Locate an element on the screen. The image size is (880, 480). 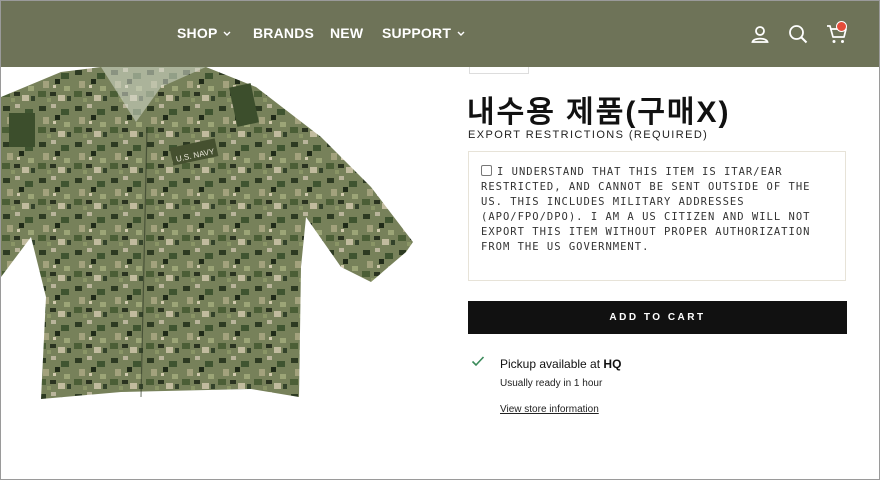
nav-support-label: SUPPORT is located at coordinates (417, 33).